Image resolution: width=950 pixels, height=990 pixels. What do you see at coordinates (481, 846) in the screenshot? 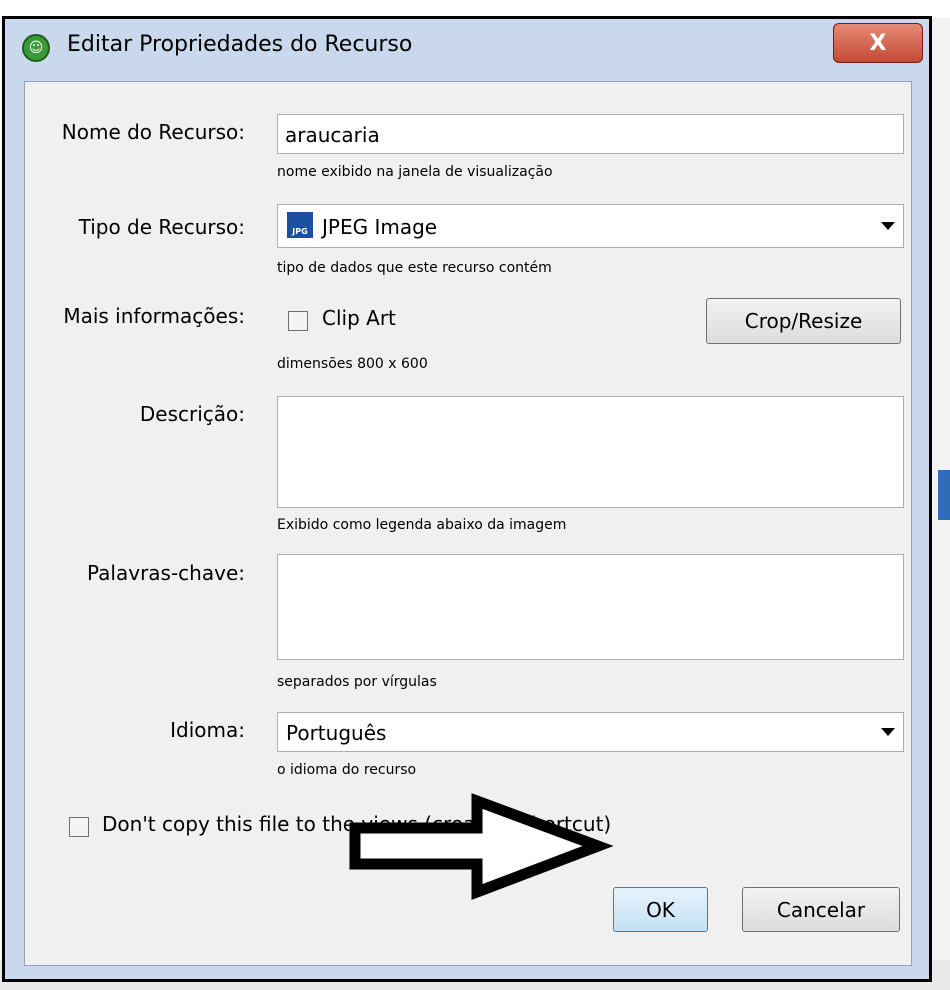
I see `annotation-arrow-icon` at bounding box center [481, 846].